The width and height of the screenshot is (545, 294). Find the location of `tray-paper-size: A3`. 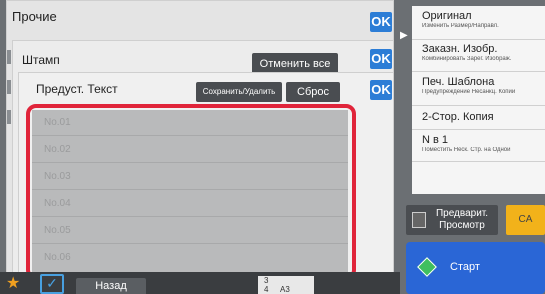

tray-paper-size: A3 is located at coordinates (285, 289).